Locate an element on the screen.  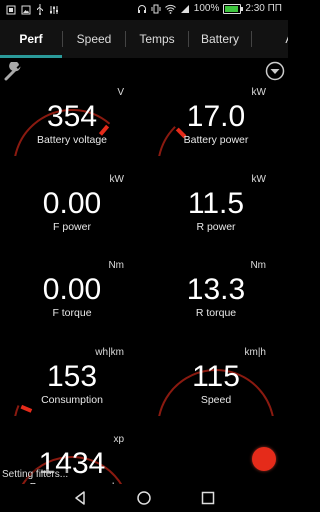
battery-percent: 100% is located at coordinates (206, 8).